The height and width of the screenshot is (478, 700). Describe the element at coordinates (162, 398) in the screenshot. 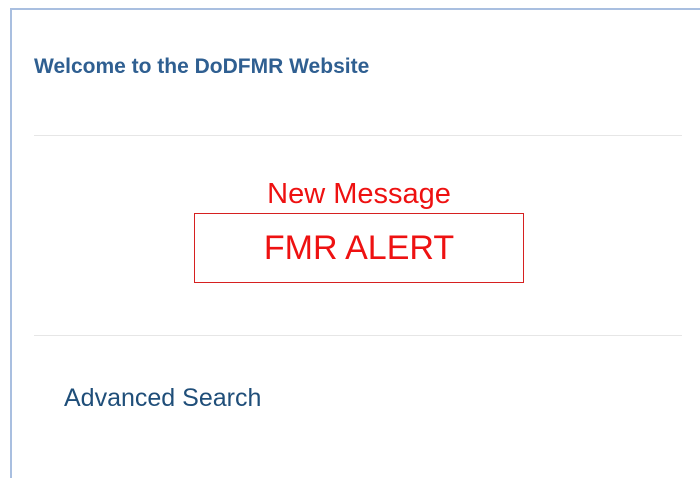

I see `advanced-search-link: Advanced Search` at that location.